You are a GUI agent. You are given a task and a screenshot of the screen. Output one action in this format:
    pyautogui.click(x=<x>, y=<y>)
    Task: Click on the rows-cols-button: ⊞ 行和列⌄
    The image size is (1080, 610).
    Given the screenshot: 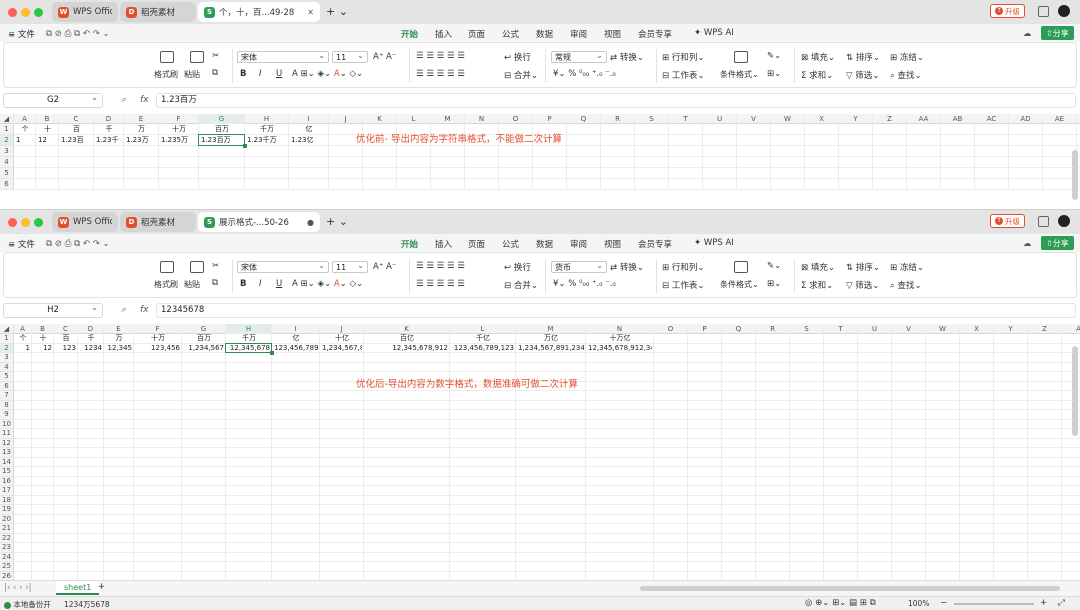 What is the action you would take?
    pyautogui.click(x=683, y=267)
    